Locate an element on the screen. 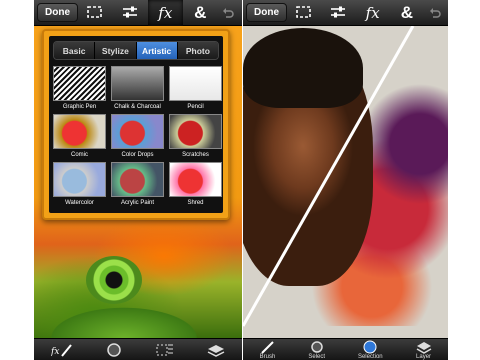 This screenshot has width=480, height=360. bottom-toolbar: Brush Select Selection Layer is located at coordinates (345, 349).